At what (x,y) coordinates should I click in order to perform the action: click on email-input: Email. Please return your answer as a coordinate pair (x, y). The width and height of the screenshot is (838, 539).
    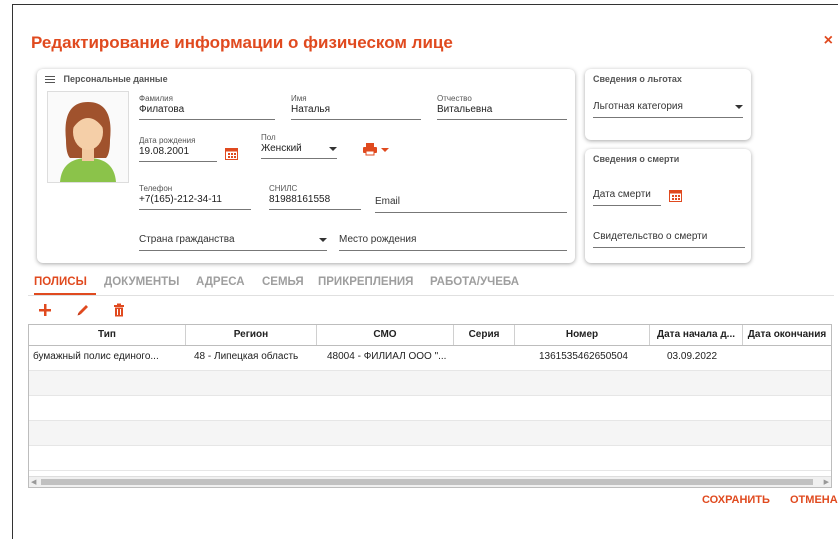
    Looking at the image, I should click on (471, 204).